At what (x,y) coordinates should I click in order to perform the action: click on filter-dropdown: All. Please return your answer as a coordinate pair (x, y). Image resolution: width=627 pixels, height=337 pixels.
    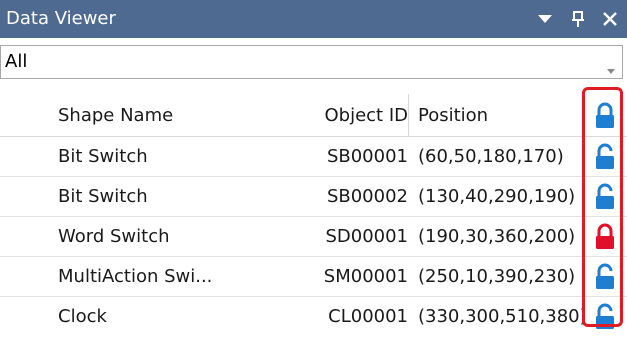
    Looking at the image, I should click on (311, 62).